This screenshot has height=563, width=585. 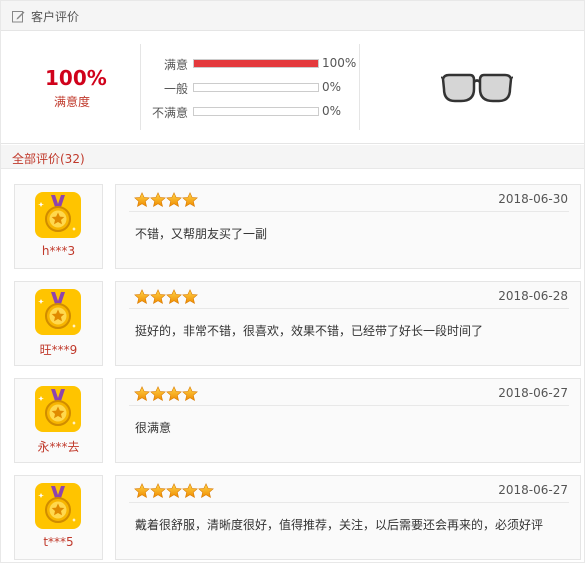 What do you see at coordinates (292, 157) in the screenshot?
I see `all-reviews-header: 全部评价(32)` at bounding box center [292, 157].